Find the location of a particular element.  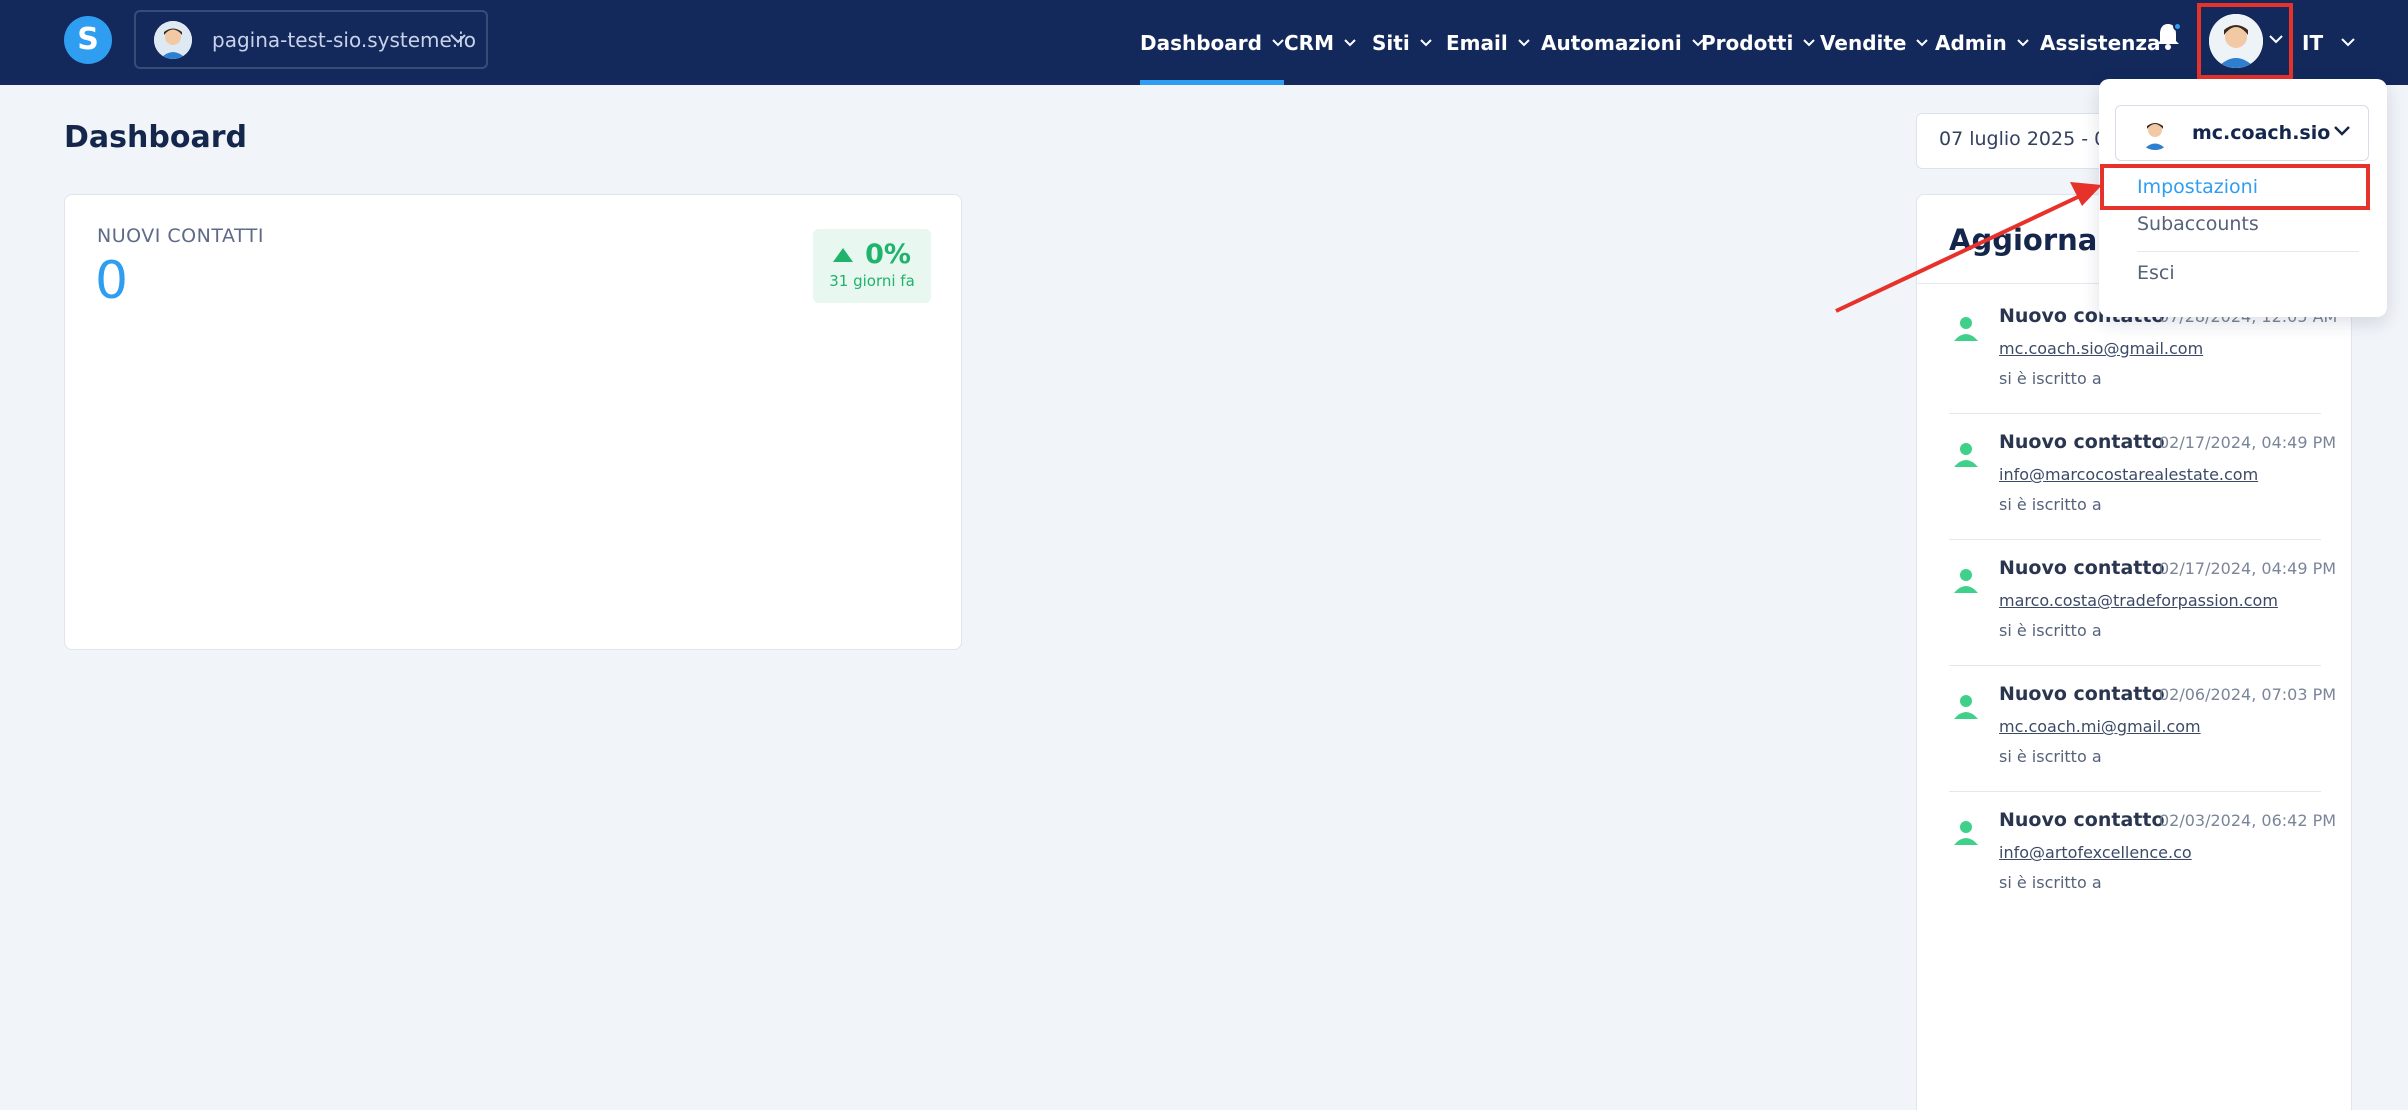

nav-vendite: Vendite is located at coordinates (1874, 42).